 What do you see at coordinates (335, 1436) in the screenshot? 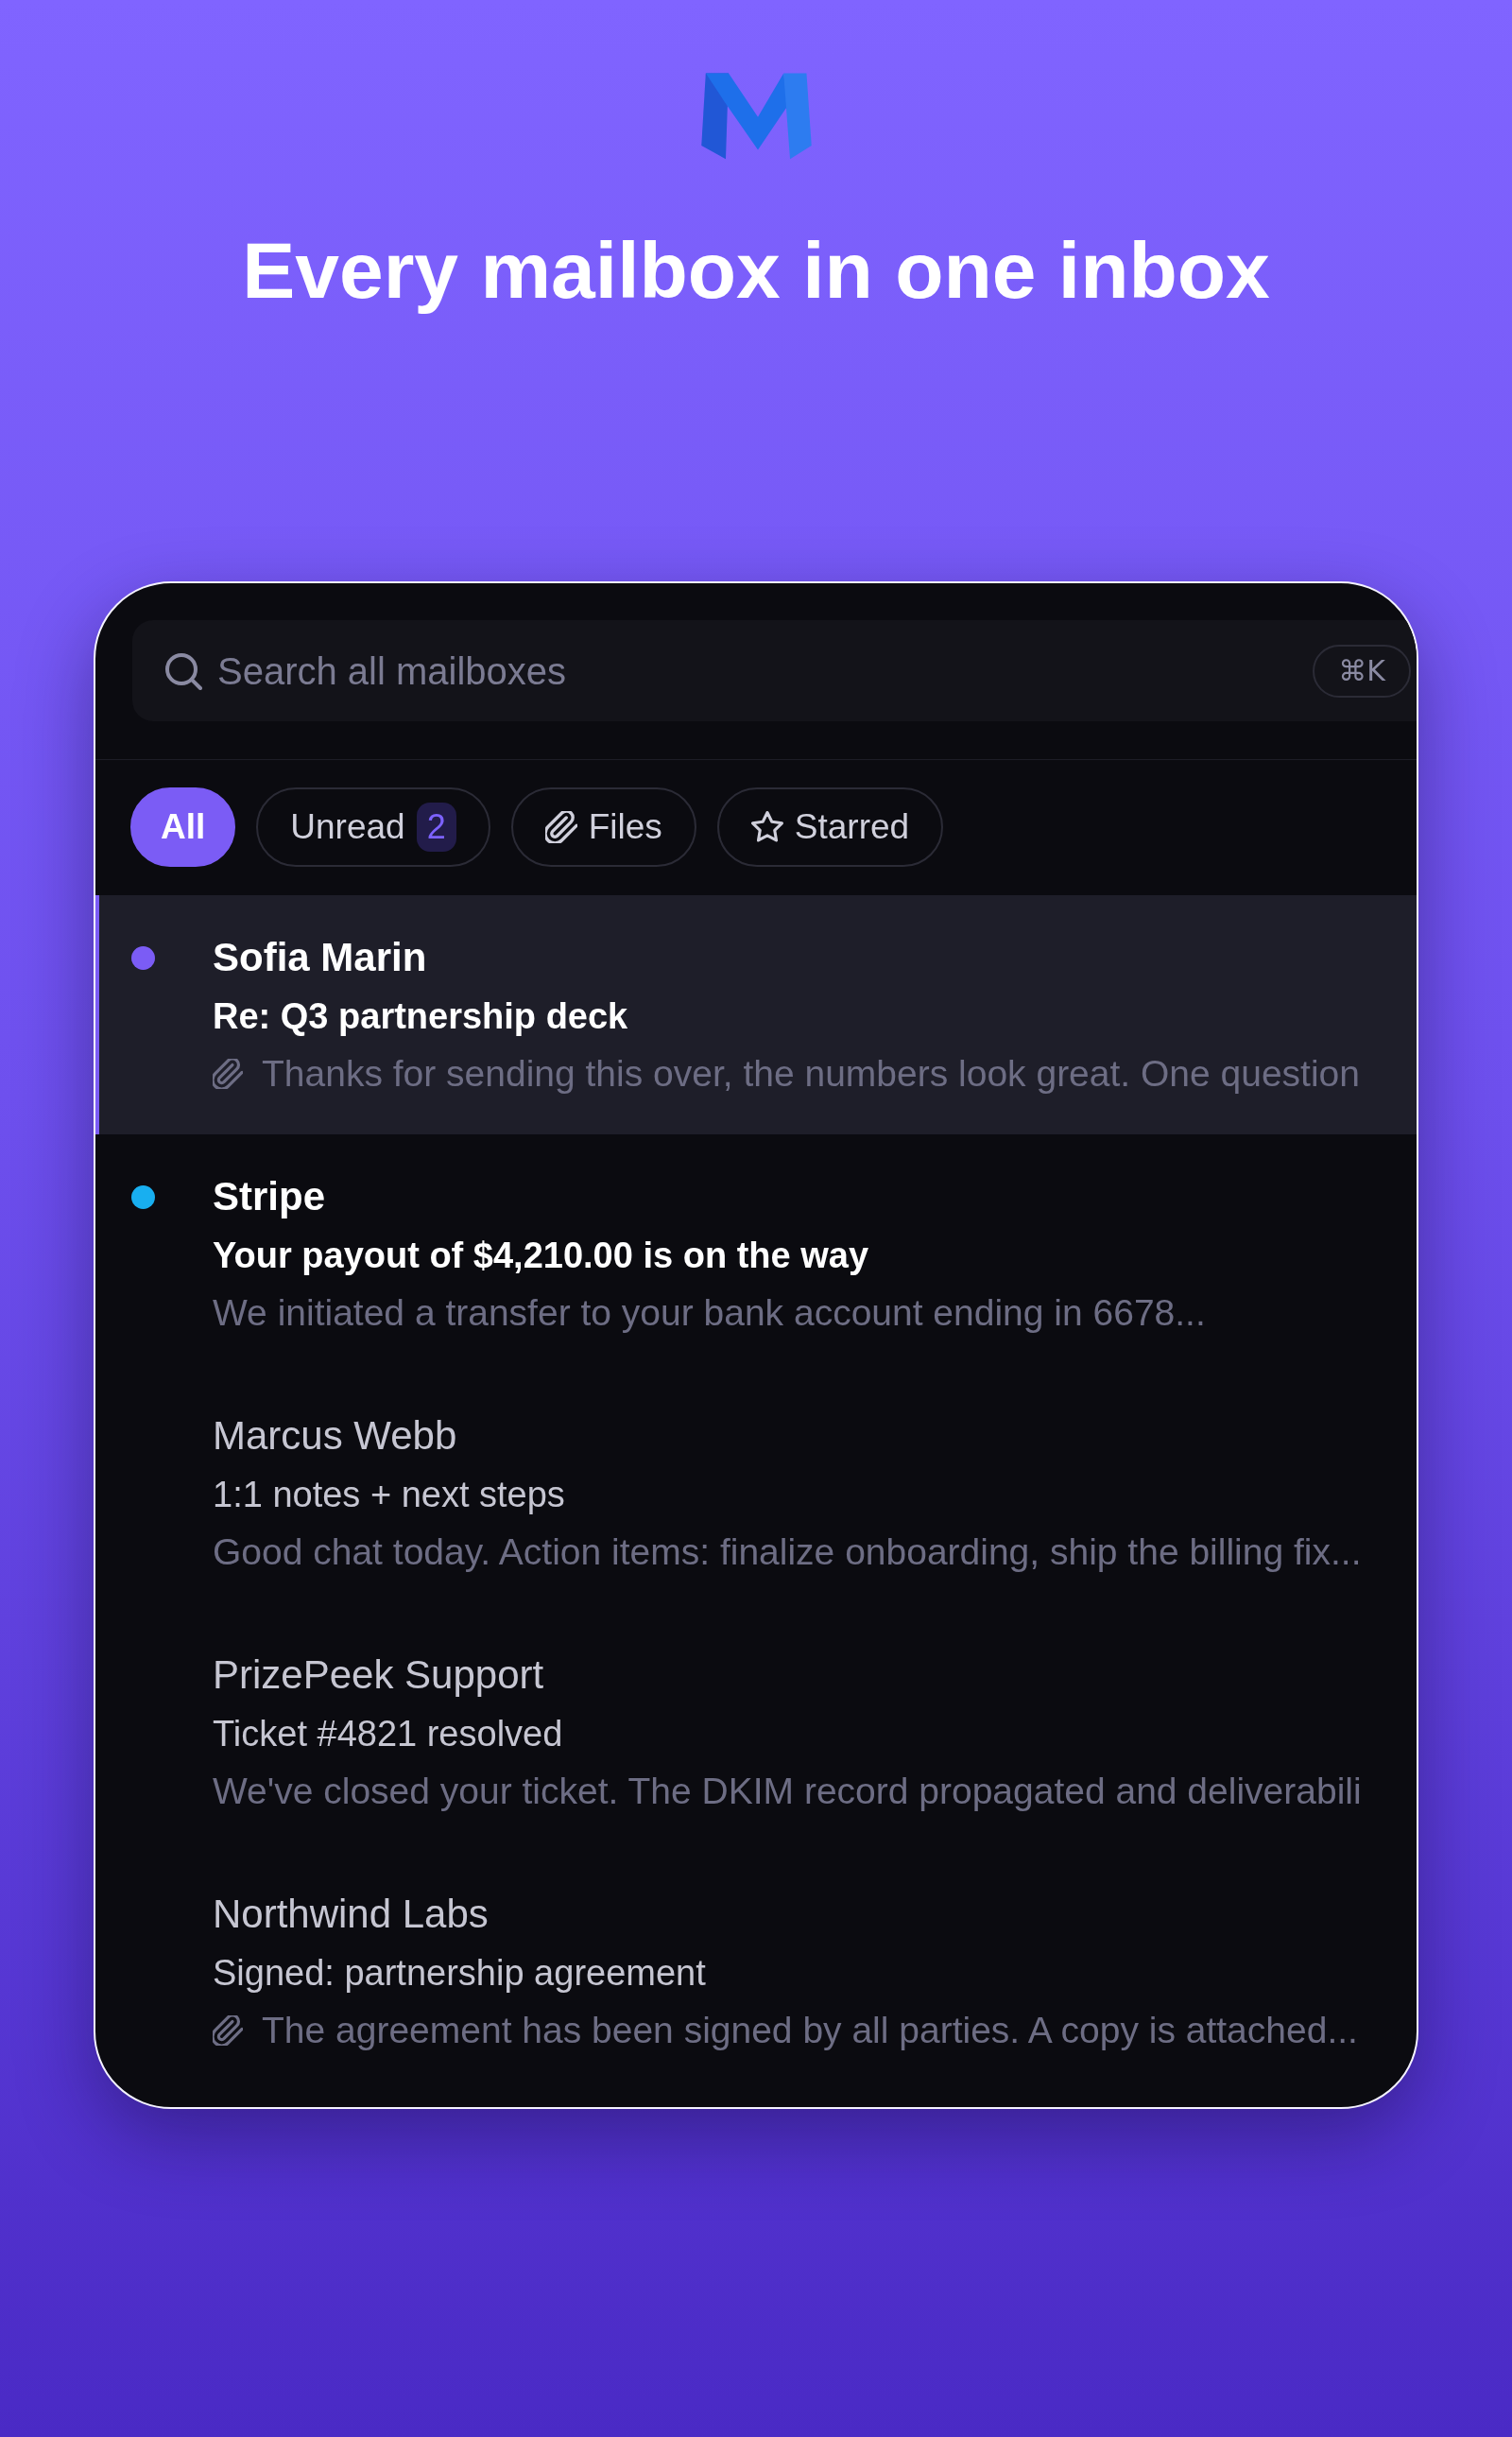
I see `sender-name: Marcus Webb` at bounding box center [335, 1436].